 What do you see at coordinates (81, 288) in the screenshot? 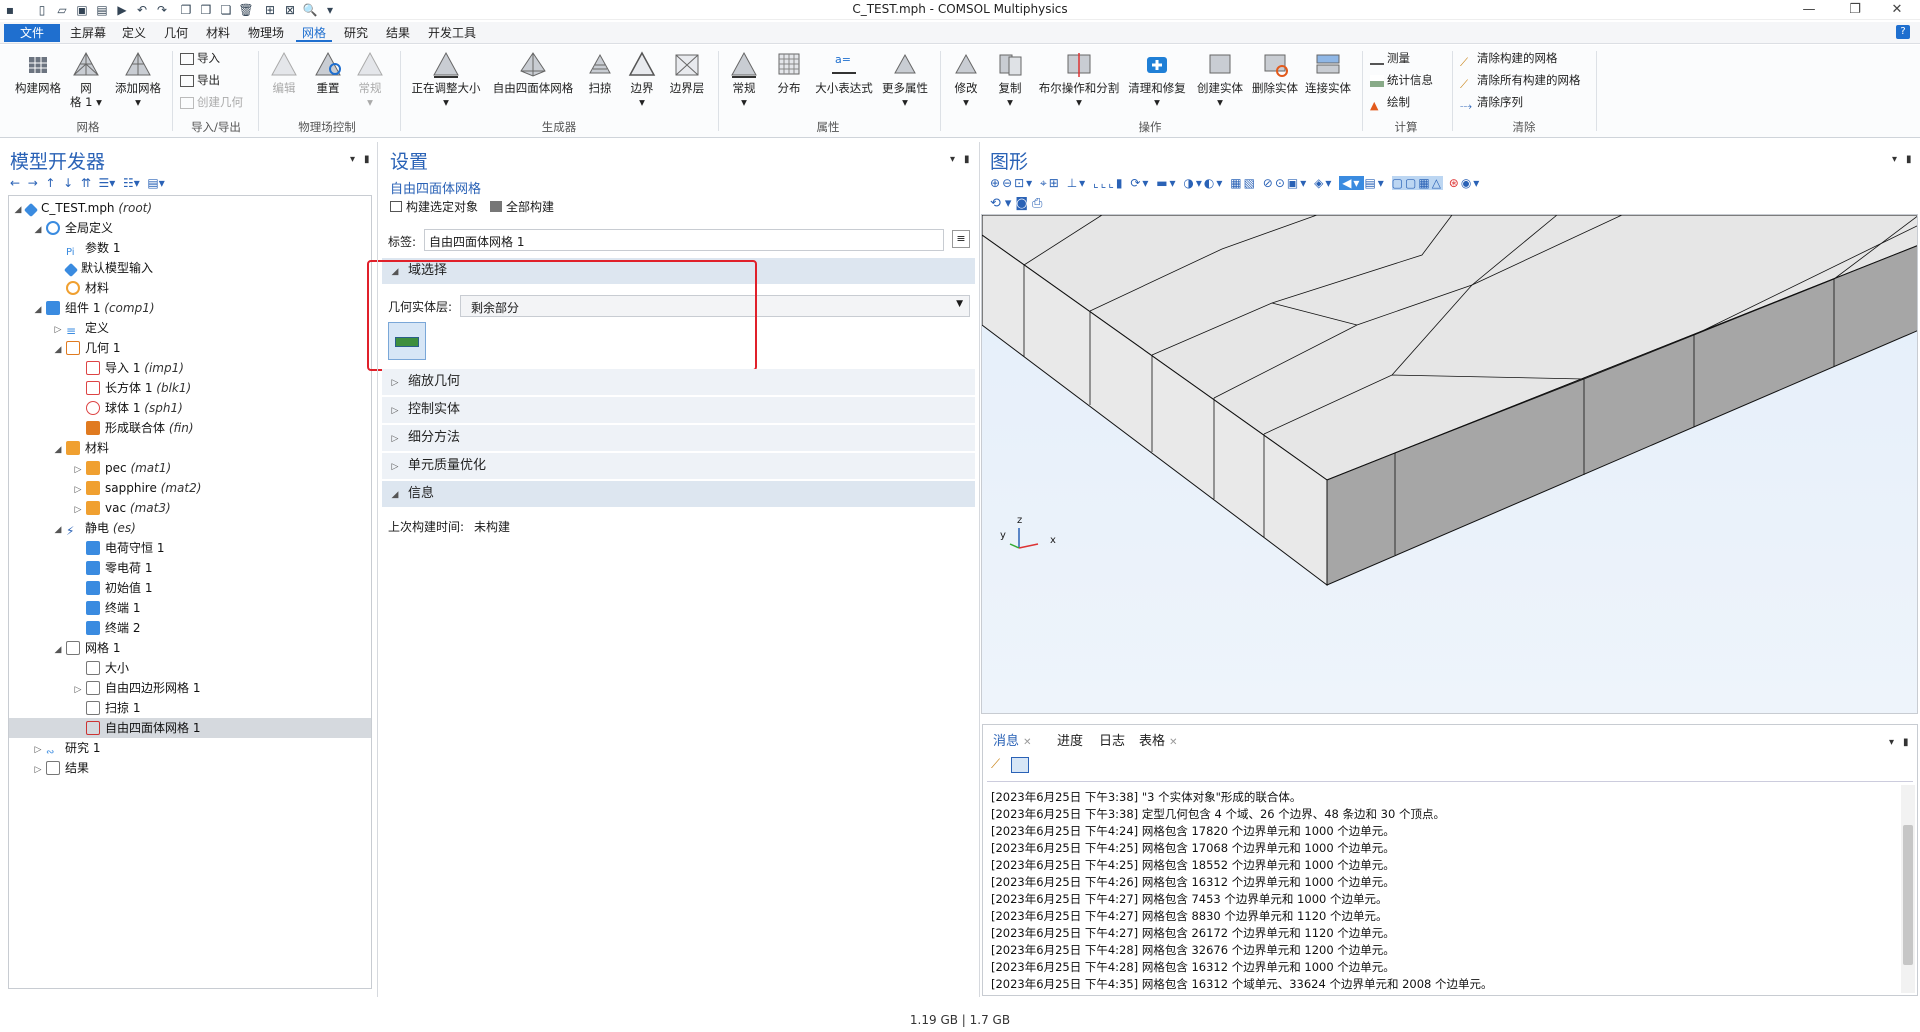
I see `tree-item-global-materials: 材料` at bounding box center [81, 288].